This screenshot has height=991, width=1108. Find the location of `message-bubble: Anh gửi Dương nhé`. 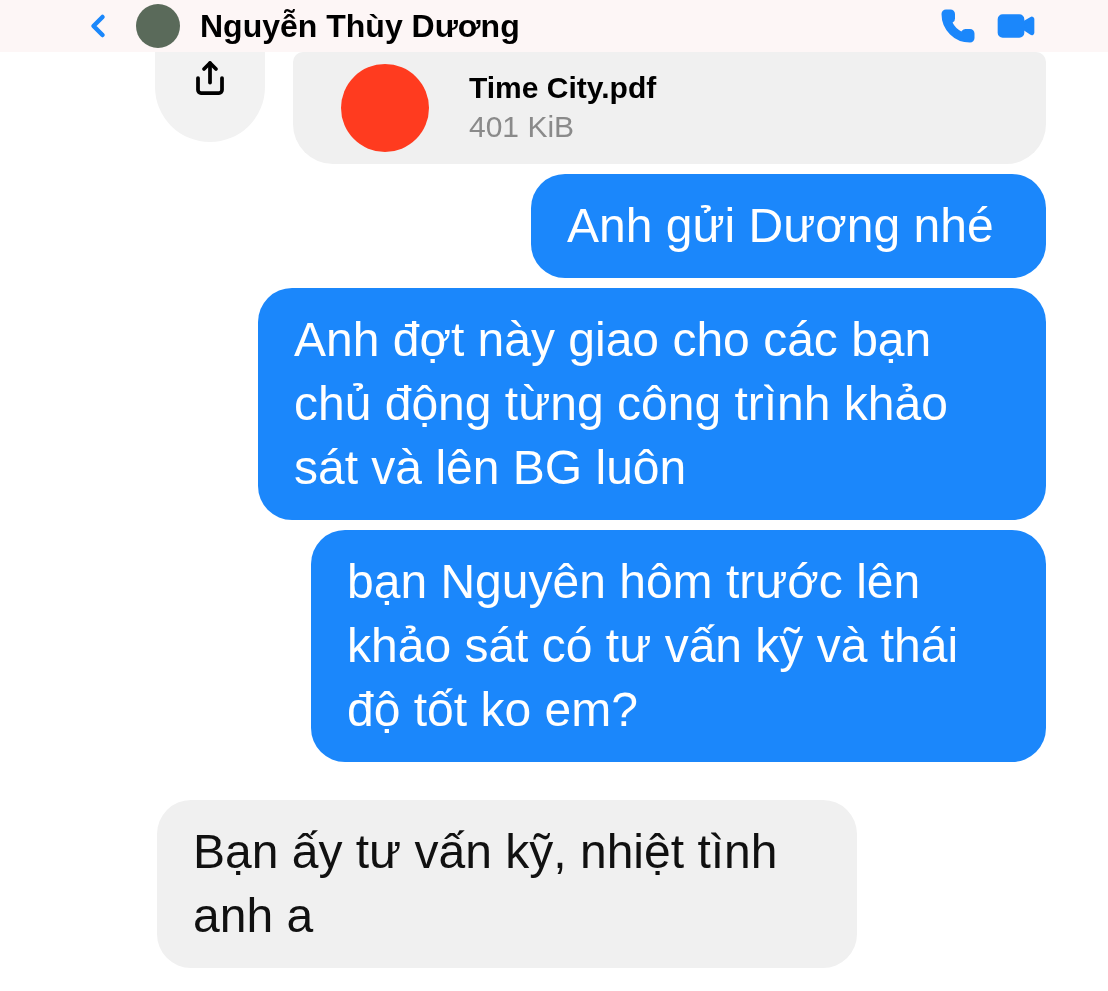

message-bubble: Anh gửi Dương nhé is located at coordinates (788, 226).